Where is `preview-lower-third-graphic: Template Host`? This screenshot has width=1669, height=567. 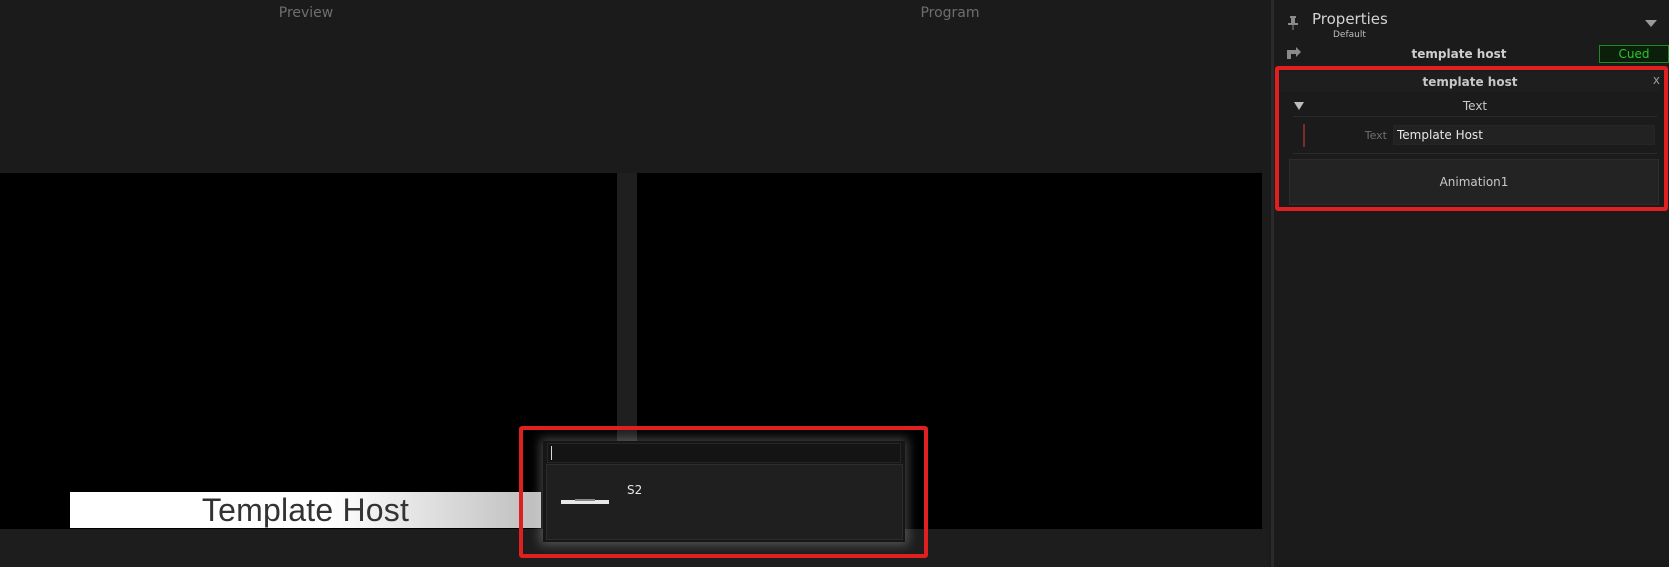 preview-lower-third-graphic: Template Host is located at coordinates (305, 510).